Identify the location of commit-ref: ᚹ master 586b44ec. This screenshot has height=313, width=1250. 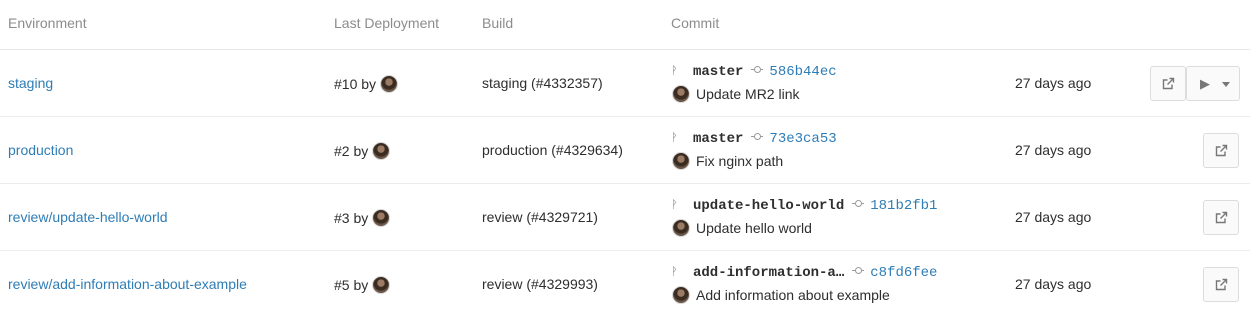
(754, 71).